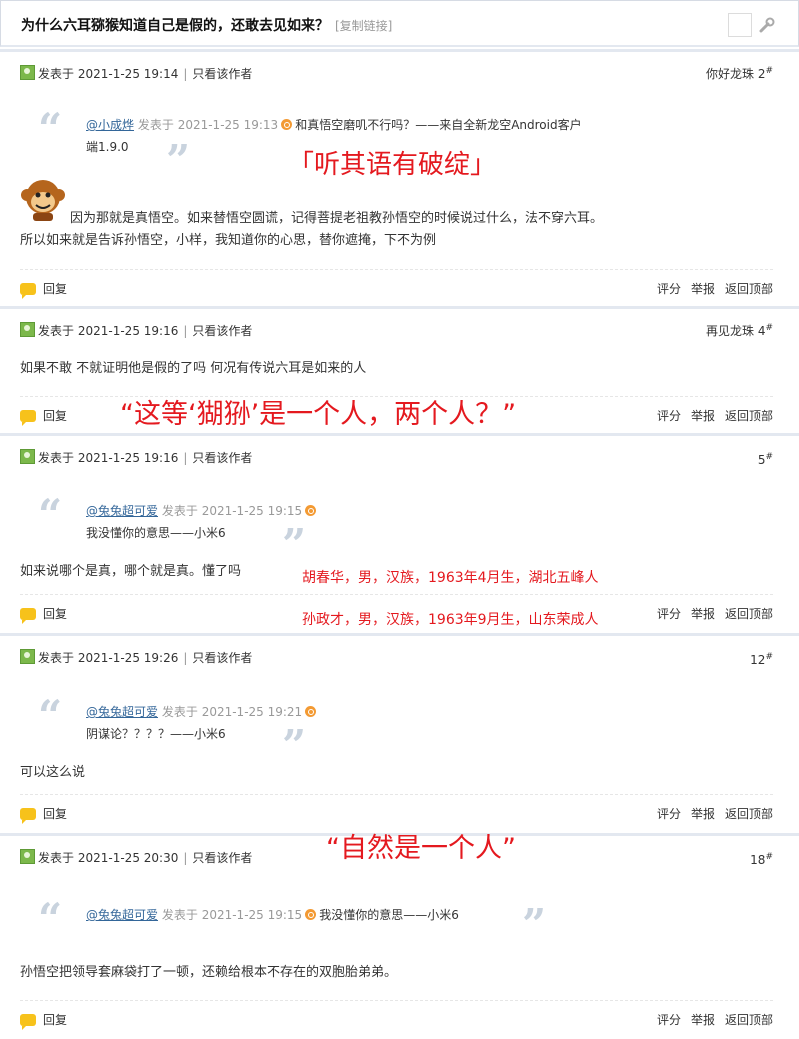  Describe the element at coordinates (450, 620) in the screenshot. I see `overlay-caption-d: 孙政才，男，汉族，1963年9月生，山东荣成人` at that location.